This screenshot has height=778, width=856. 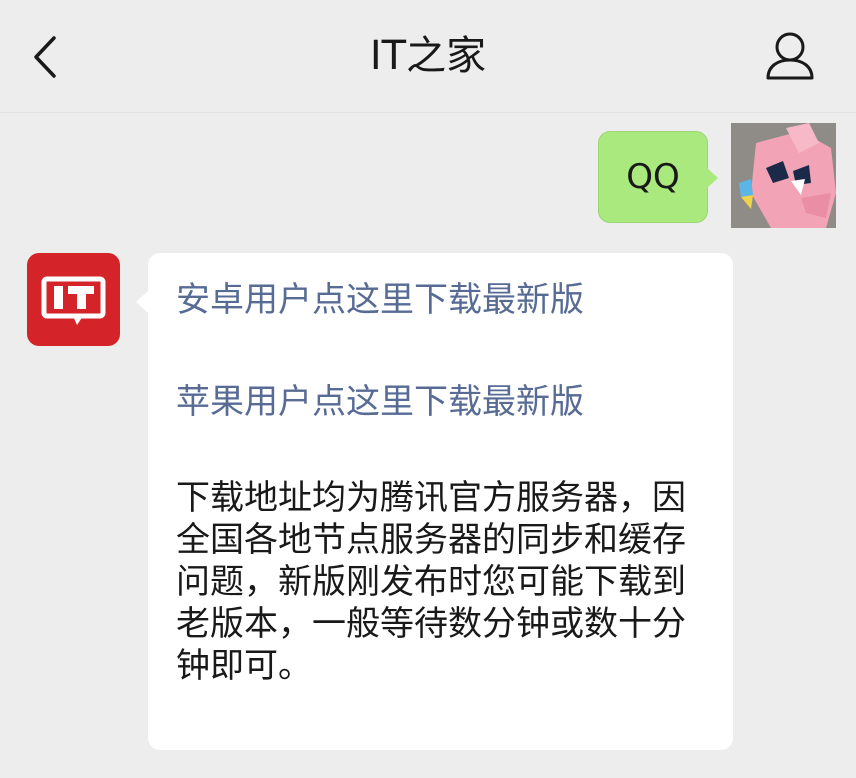 What do you see at coordinates (658, 177) in the screenshot?
I see `sent-message-bubble: QQ` at bounding box center [658, 177].